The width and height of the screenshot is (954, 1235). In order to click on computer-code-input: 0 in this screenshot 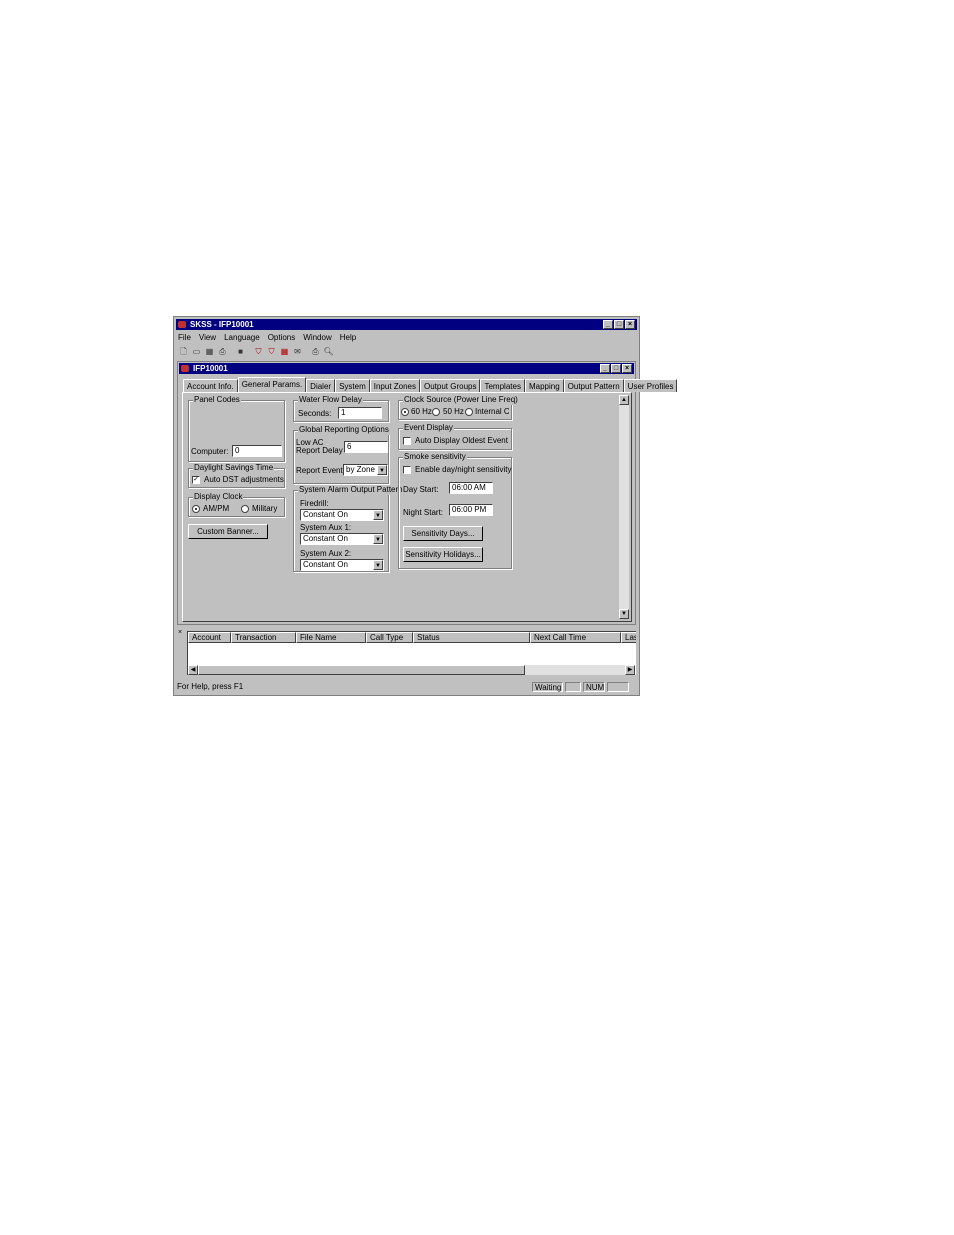, I will do `click(257, 451)`.